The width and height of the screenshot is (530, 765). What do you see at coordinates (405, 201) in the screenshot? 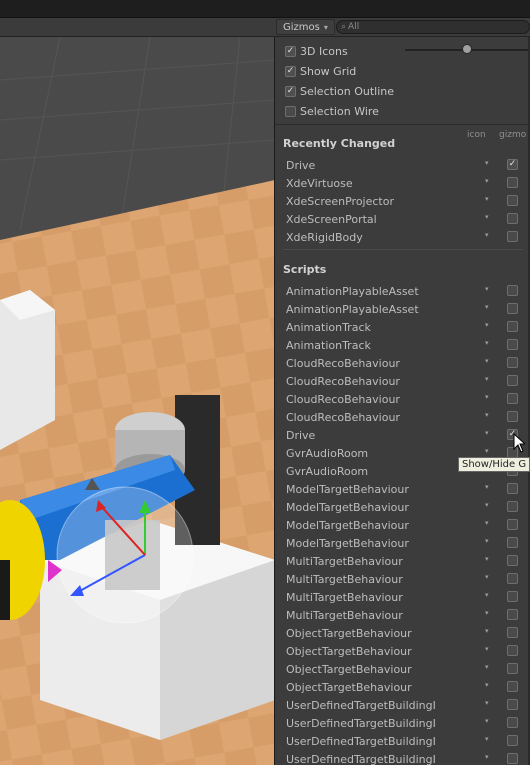
I see `list-item: XdeScreenProjector ▾` at bounding box center [405, 201].